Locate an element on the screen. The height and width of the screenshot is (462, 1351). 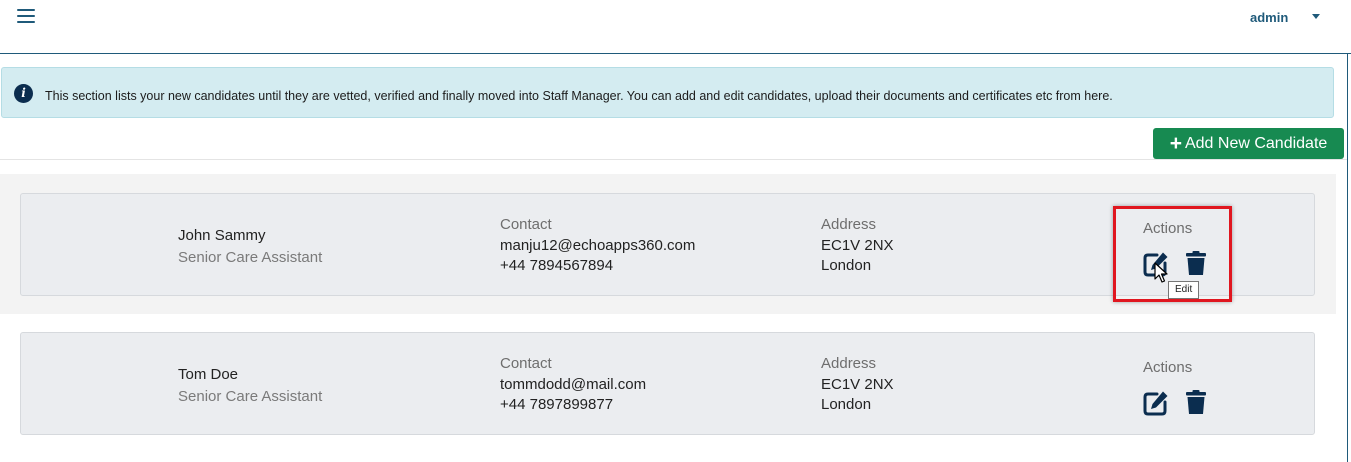
content-border is located at coordinates (1347, 258).